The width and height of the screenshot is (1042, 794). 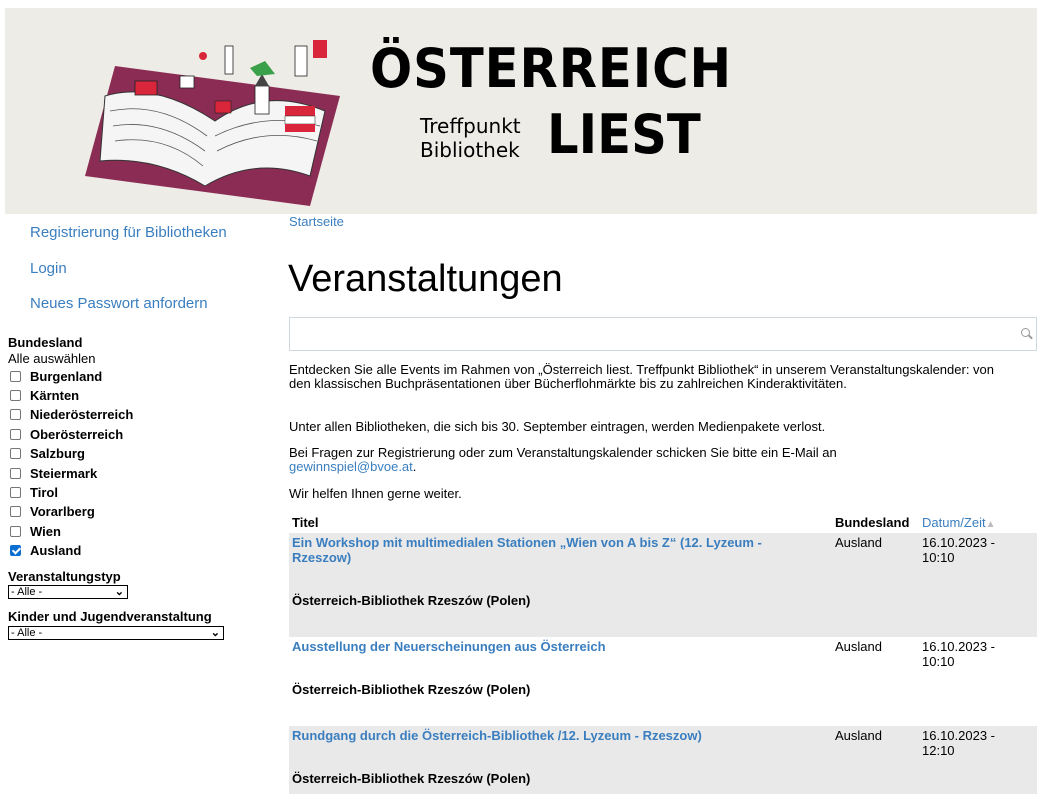 What do you see at coordinates (470, 150) in the screenshot?
I see `brand-sub-line2: Bibliothek` at bounding box center [470, 150].